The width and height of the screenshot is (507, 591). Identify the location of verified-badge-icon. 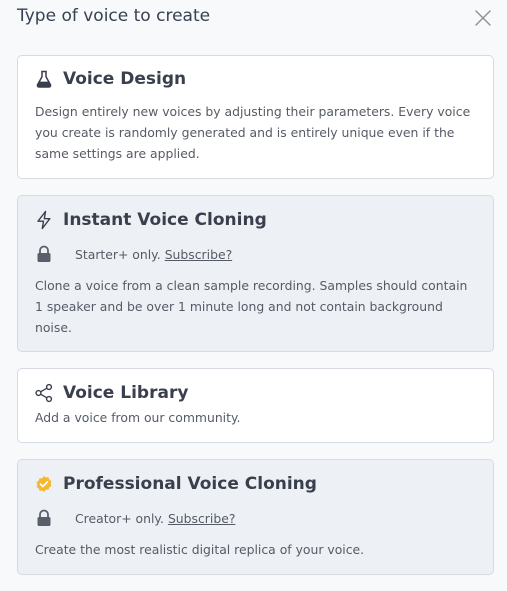
(44, 484).